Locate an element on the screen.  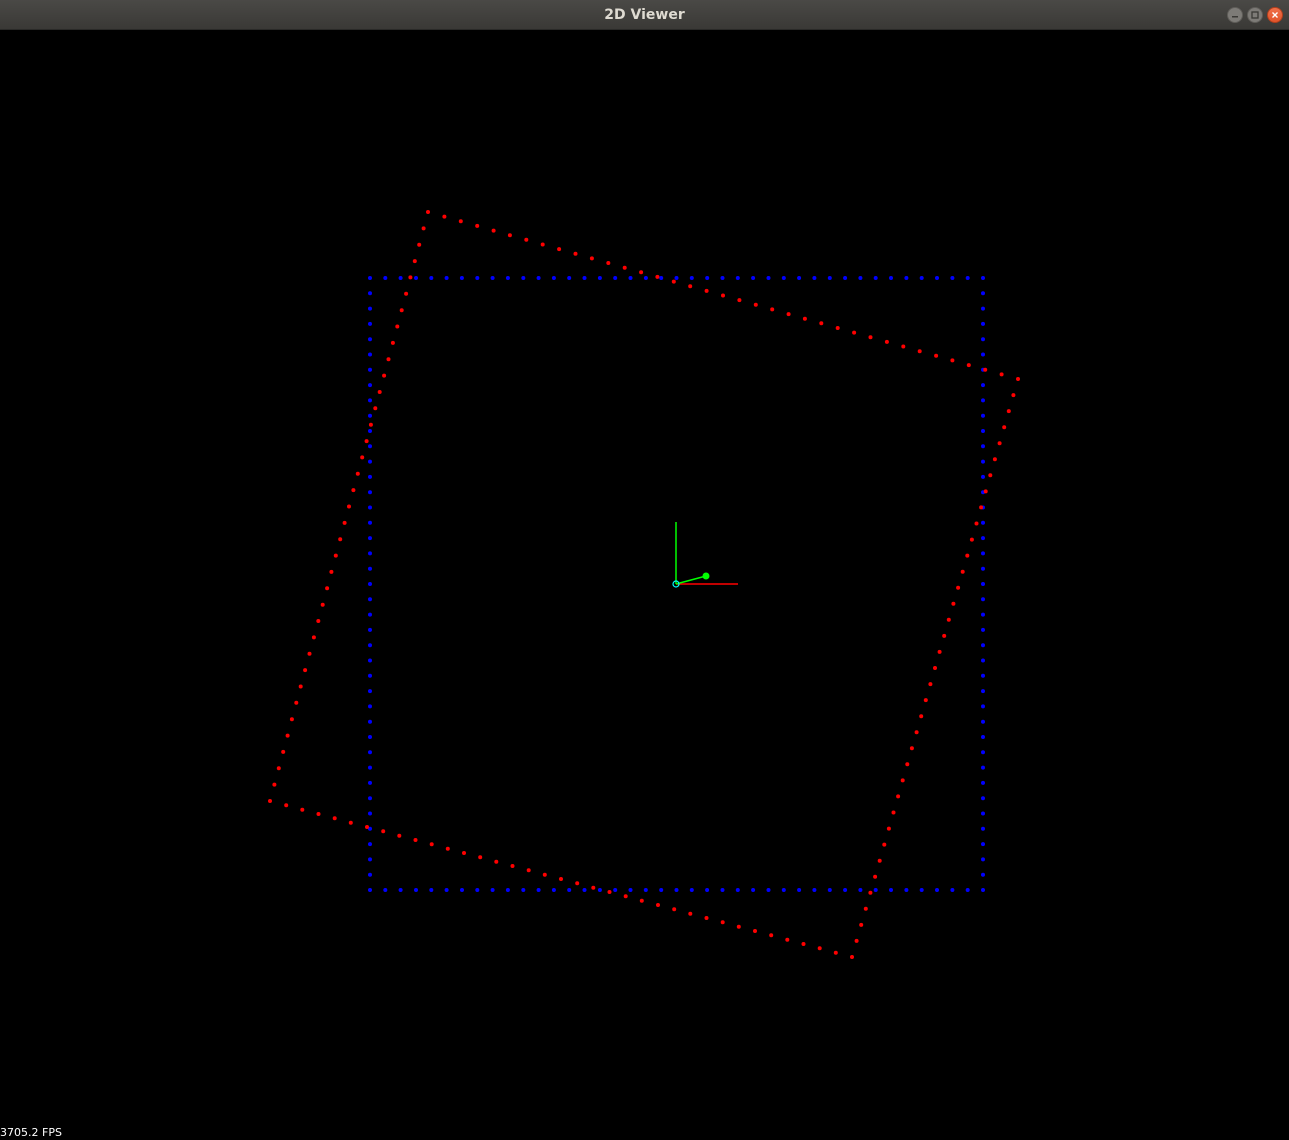
minimize-icon is located at coordinates (1235, 17).